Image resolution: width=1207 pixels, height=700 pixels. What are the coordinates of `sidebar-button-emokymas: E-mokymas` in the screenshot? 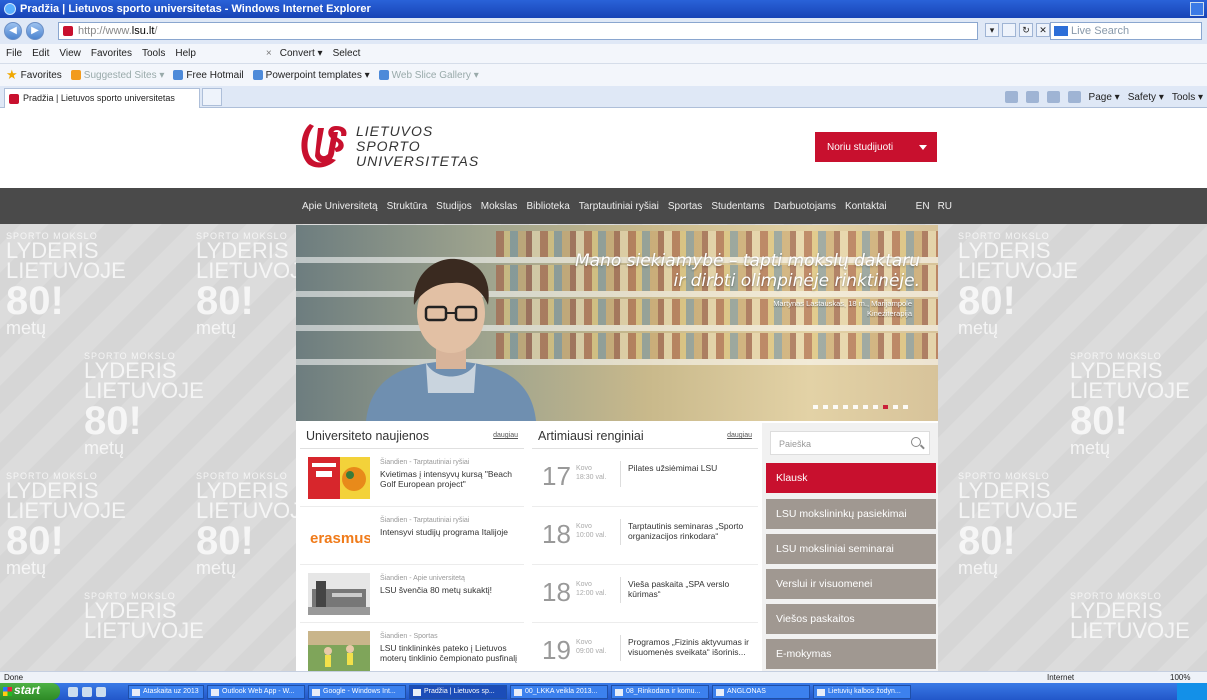 It's located at (851, 654).